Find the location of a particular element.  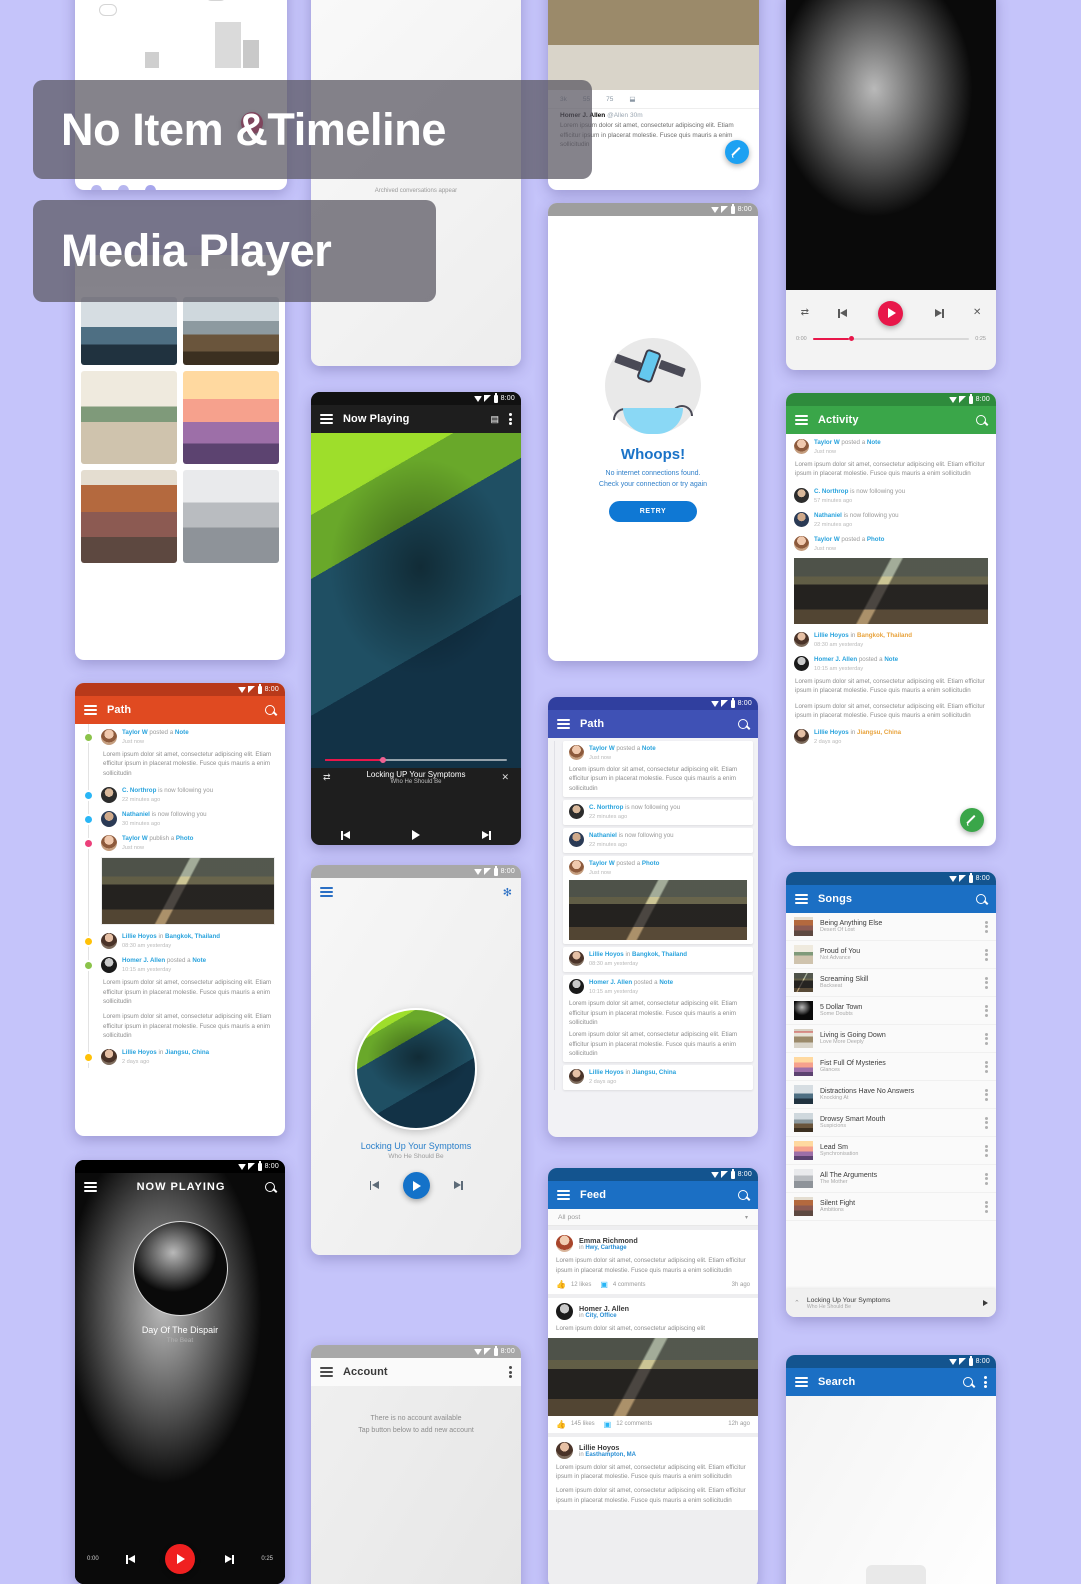

seek-bar is located at coordinates (416, 759).